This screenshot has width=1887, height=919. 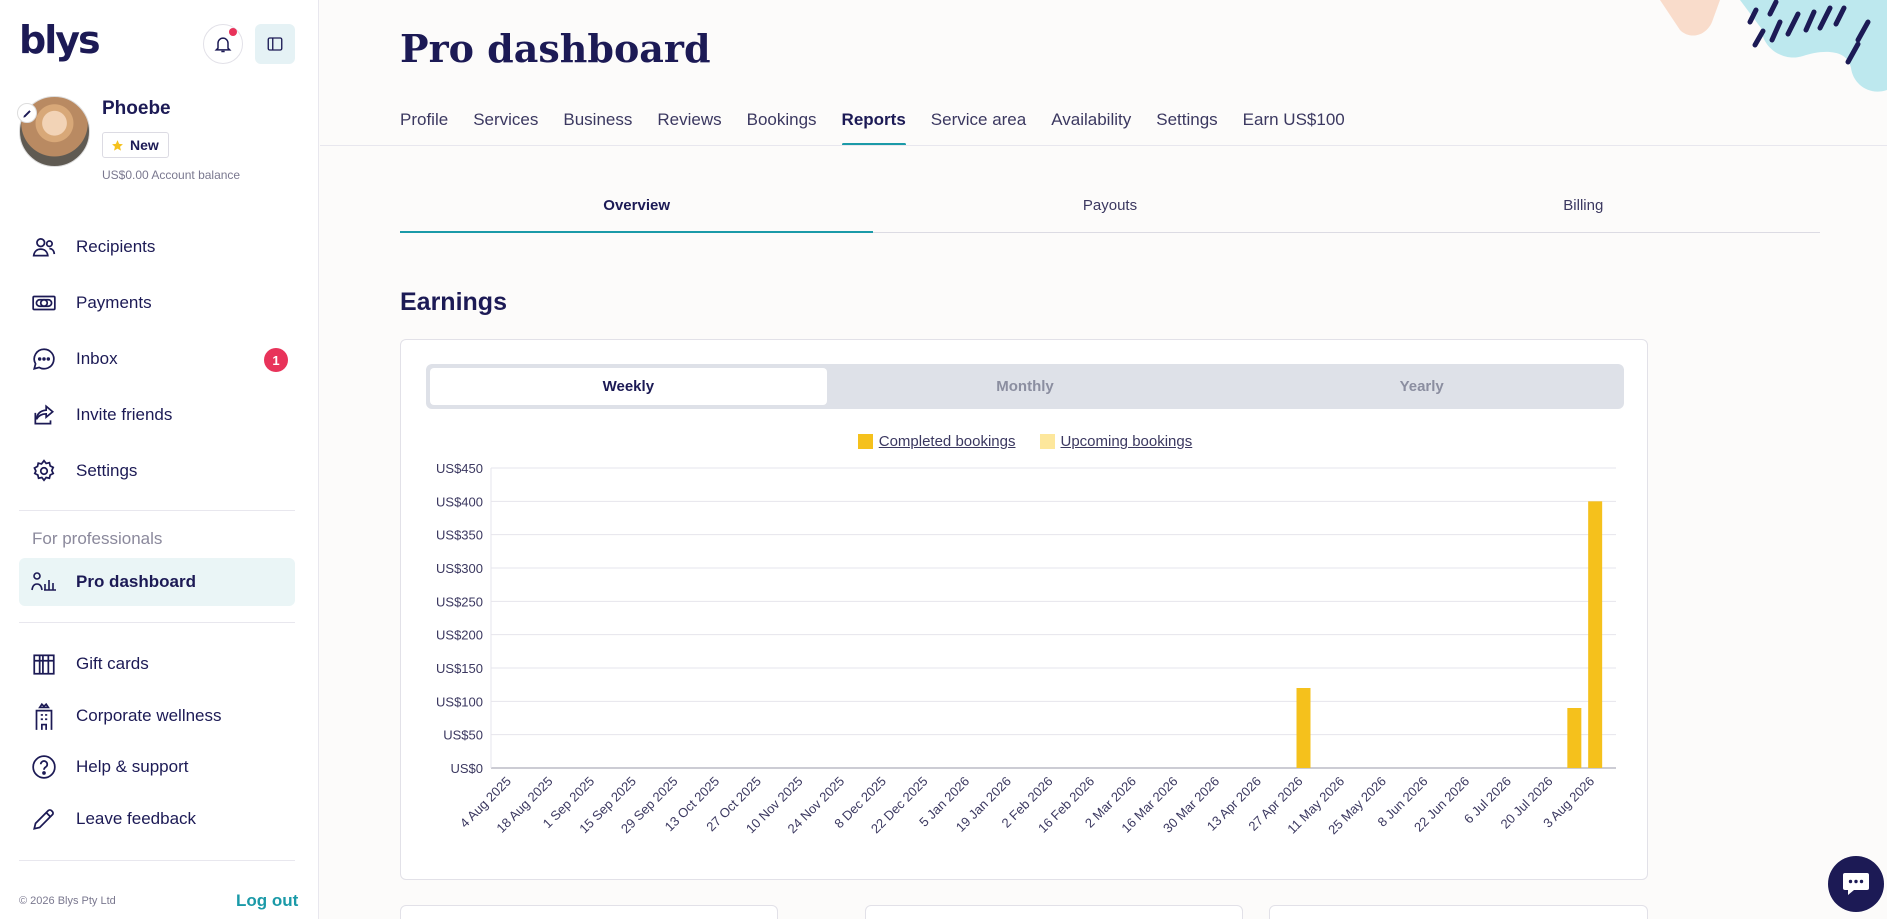 I want to click on legend-label: Upcoming bookings, so click(x=1126, y=441).